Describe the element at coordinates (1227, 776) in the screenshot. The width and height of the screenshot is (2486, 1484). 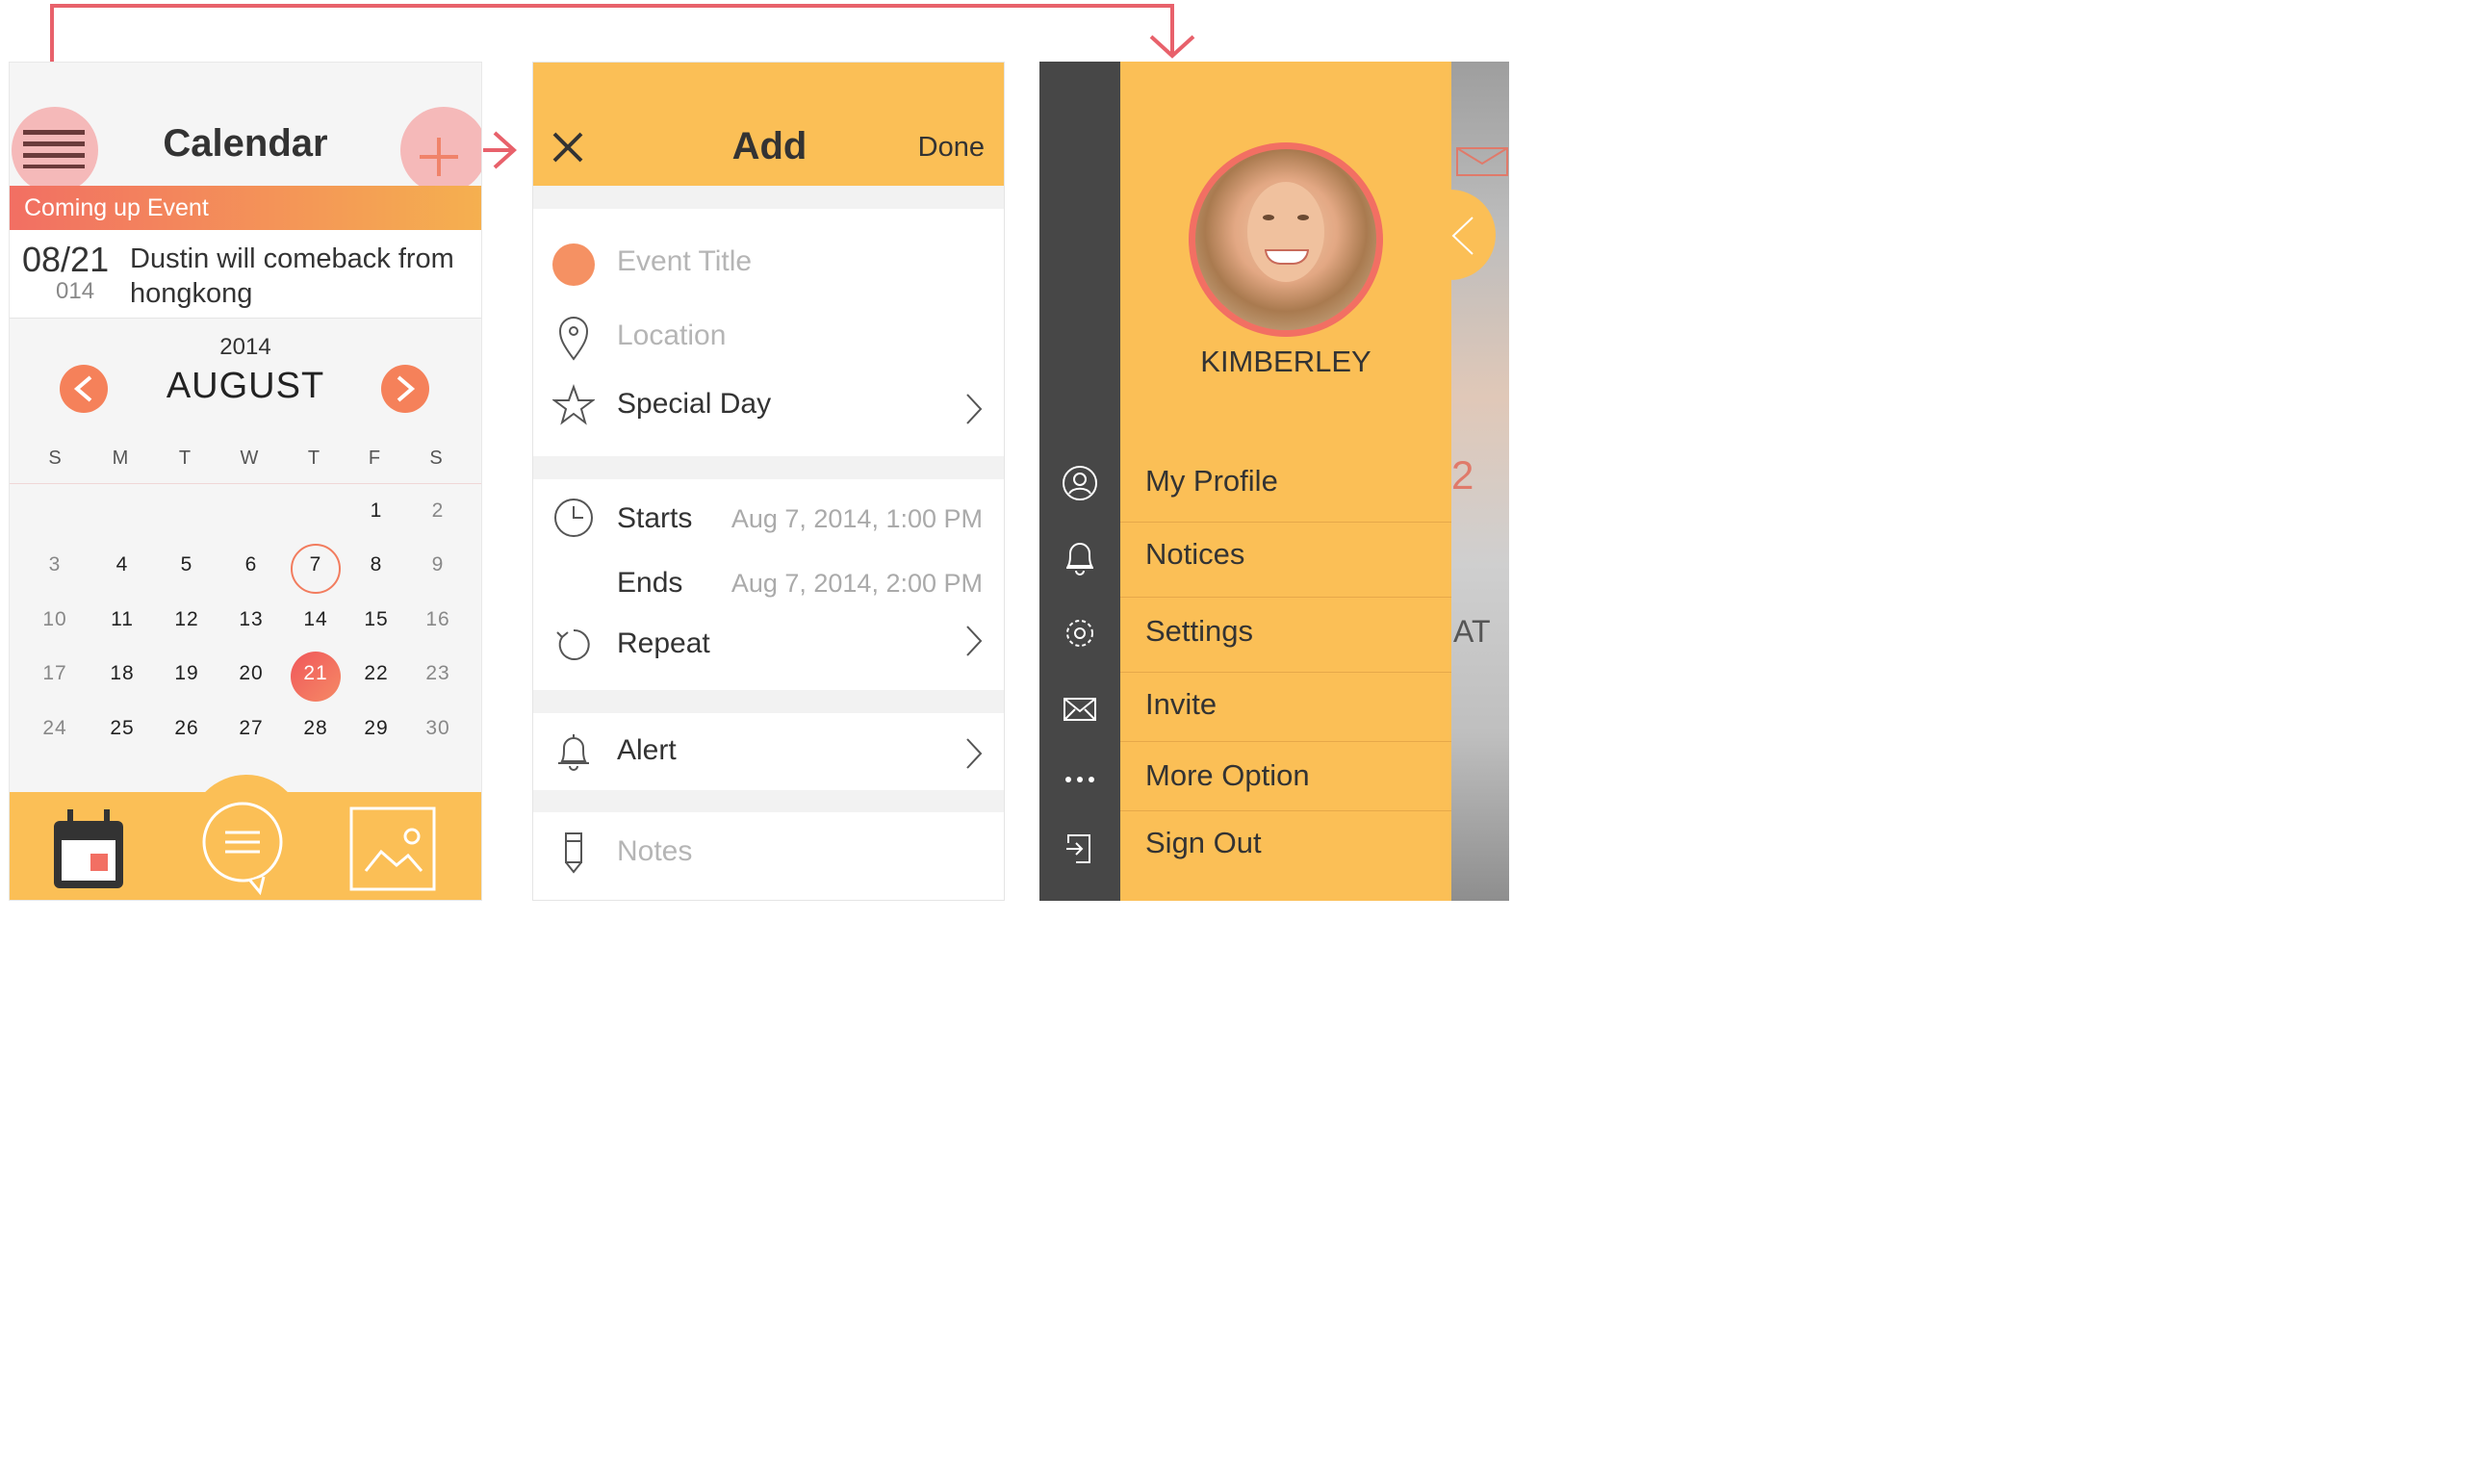
I see `menu-item-more-option: More Option` at that location.